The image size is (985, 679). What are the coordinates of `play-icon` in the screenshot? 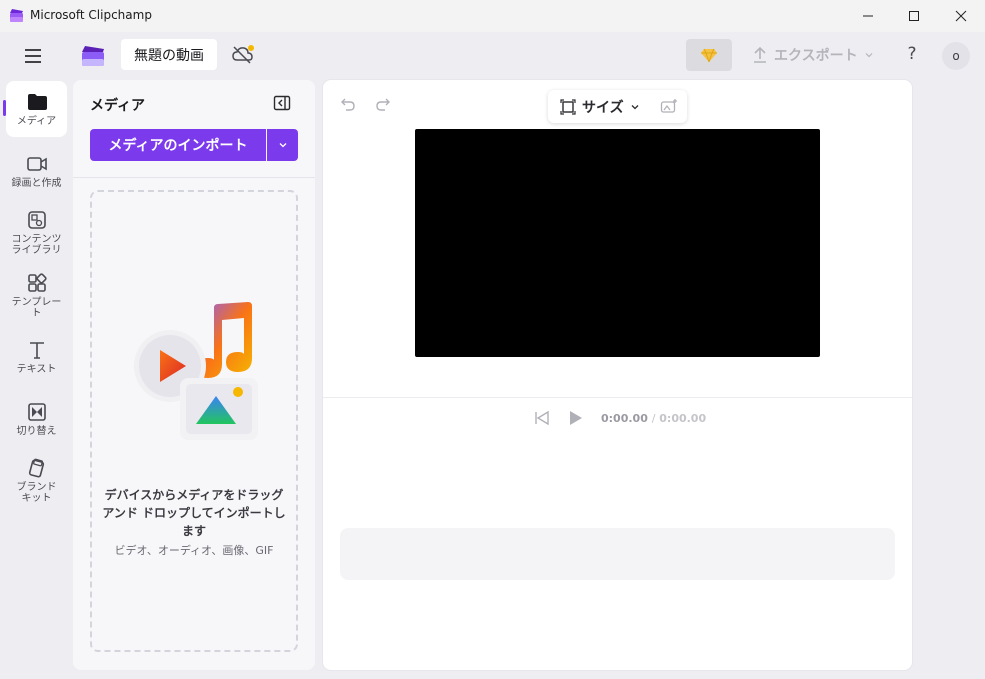 It's located at (575, 418).